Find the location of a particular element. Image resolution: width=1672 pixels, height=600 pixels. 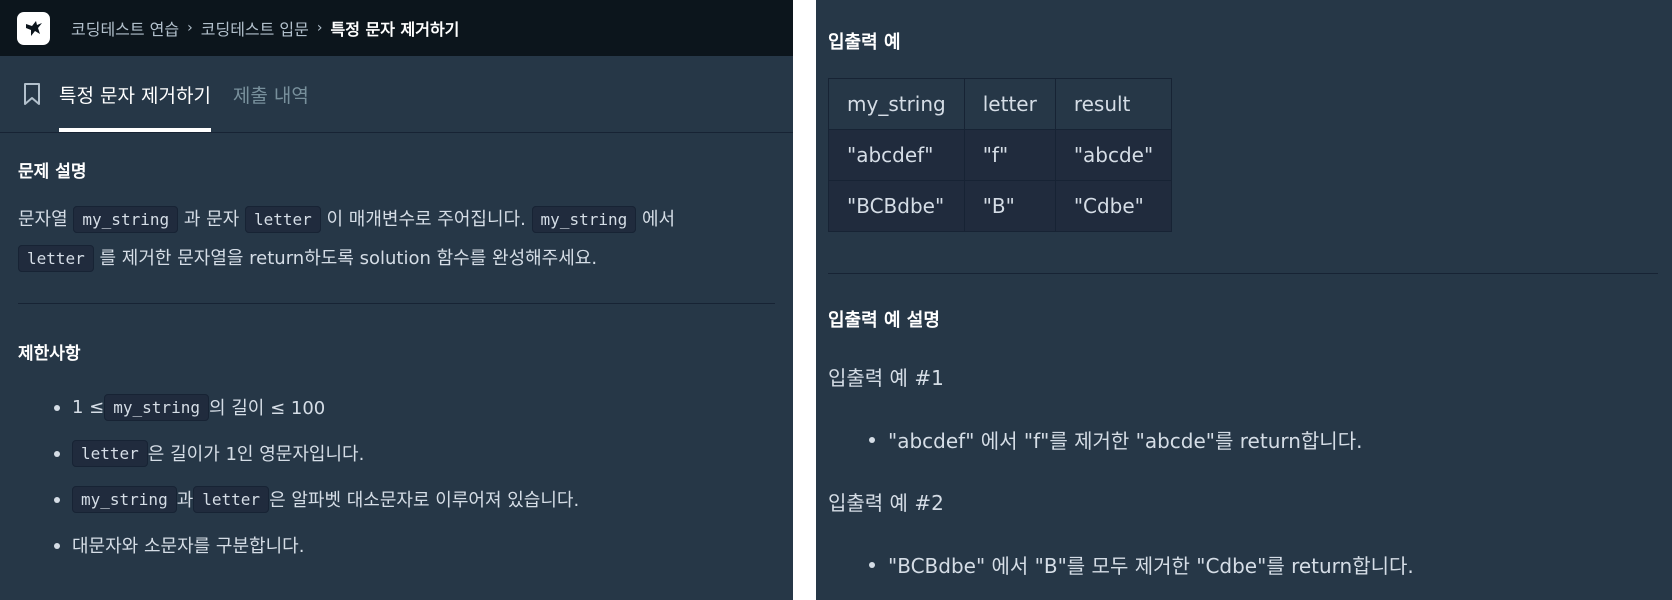

table-cell: "abcde" is located at coordinates (1113, 155).